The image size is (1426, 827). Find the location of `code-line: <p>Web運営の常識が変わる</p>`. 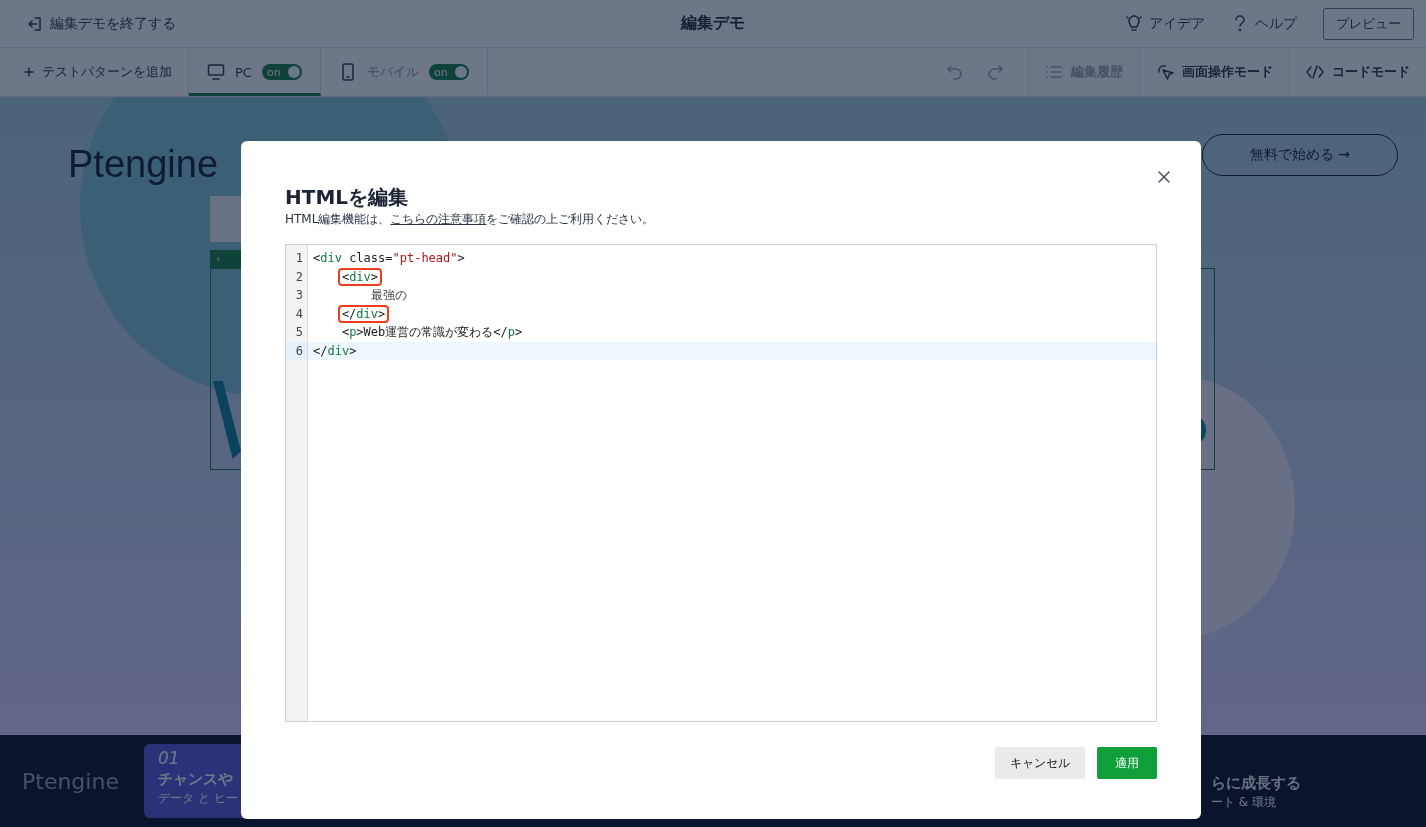

code-line: <p>Web運営の常識が変わる</p> is located at coordinates (432, 332).